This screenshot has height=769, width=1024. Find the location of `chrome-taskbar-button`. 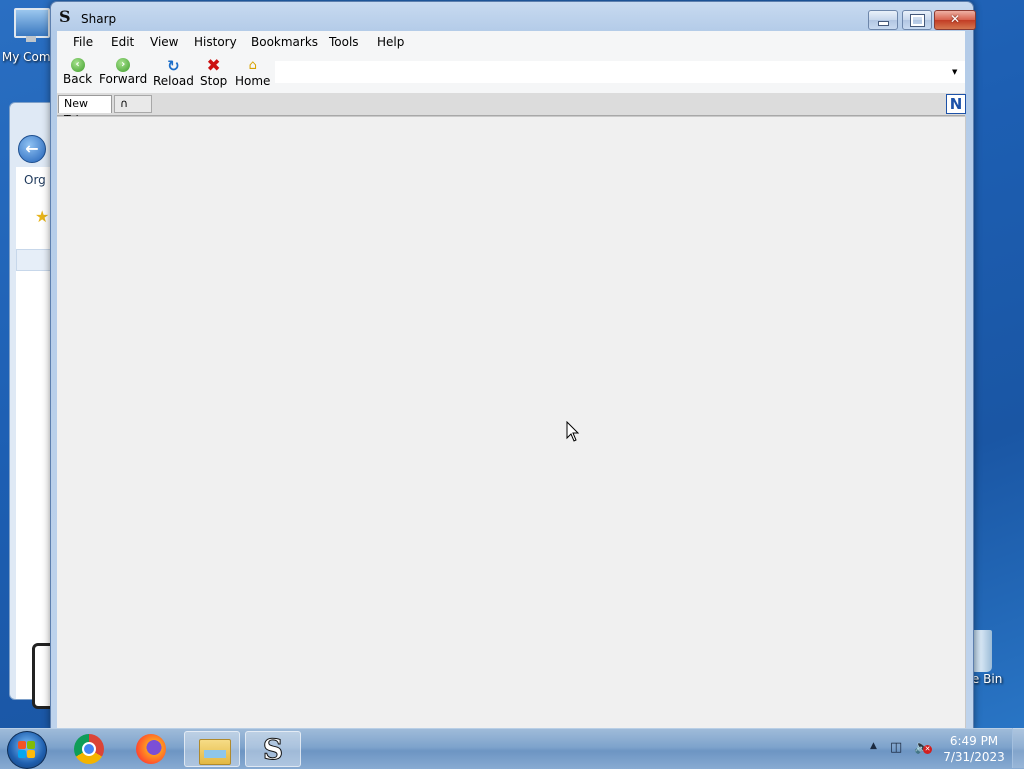

chrome-taskbar-button is located at coordinates (88, 749).